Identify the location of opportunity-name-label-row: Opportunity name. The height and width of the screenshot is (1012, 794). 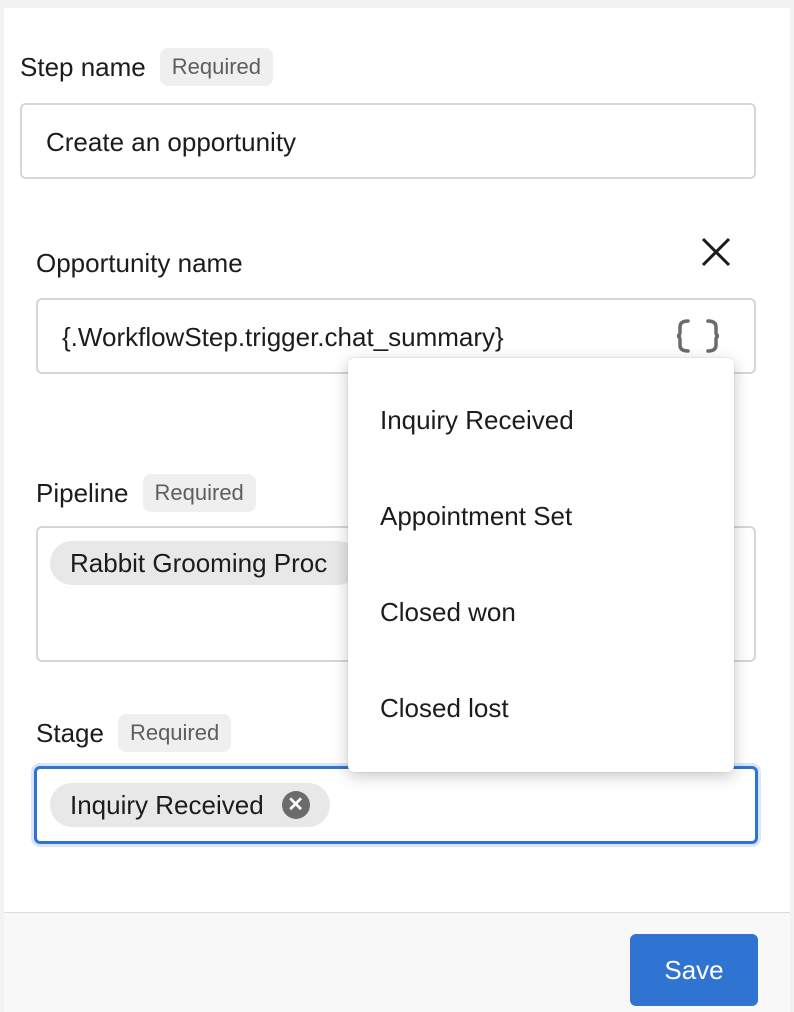
(139, 263).